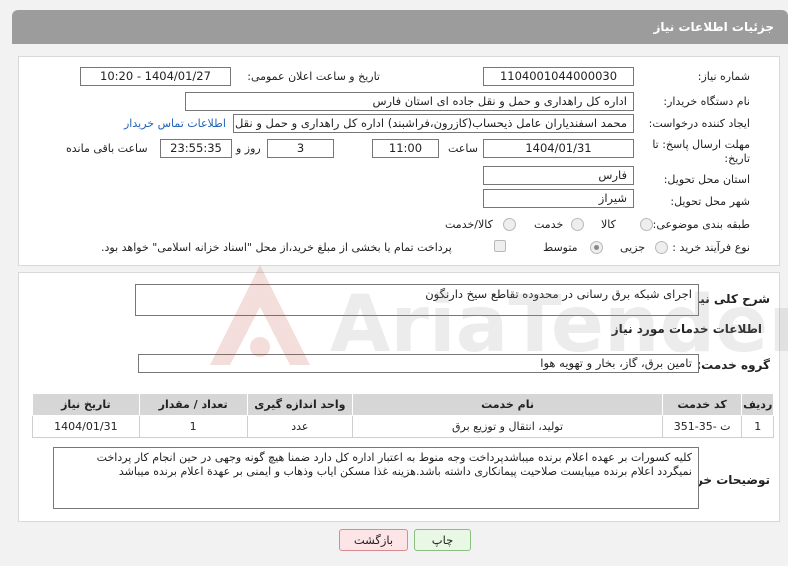  What do you see at coordinates (757, 404) in the screenshot?
I see `col-row-header: ردیف` at bounding box center [757, 404].